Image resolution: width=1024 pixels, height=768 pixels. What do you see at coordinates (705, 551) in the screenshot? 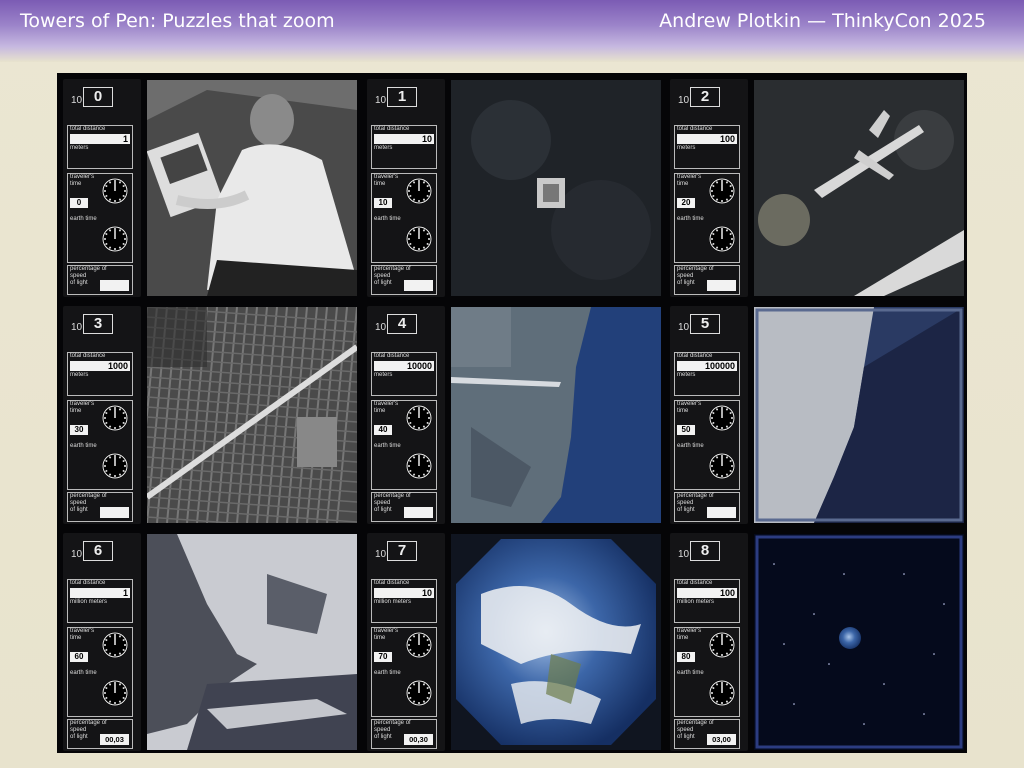
I see `exponent-box: 8` at bounding box center [705, 551].